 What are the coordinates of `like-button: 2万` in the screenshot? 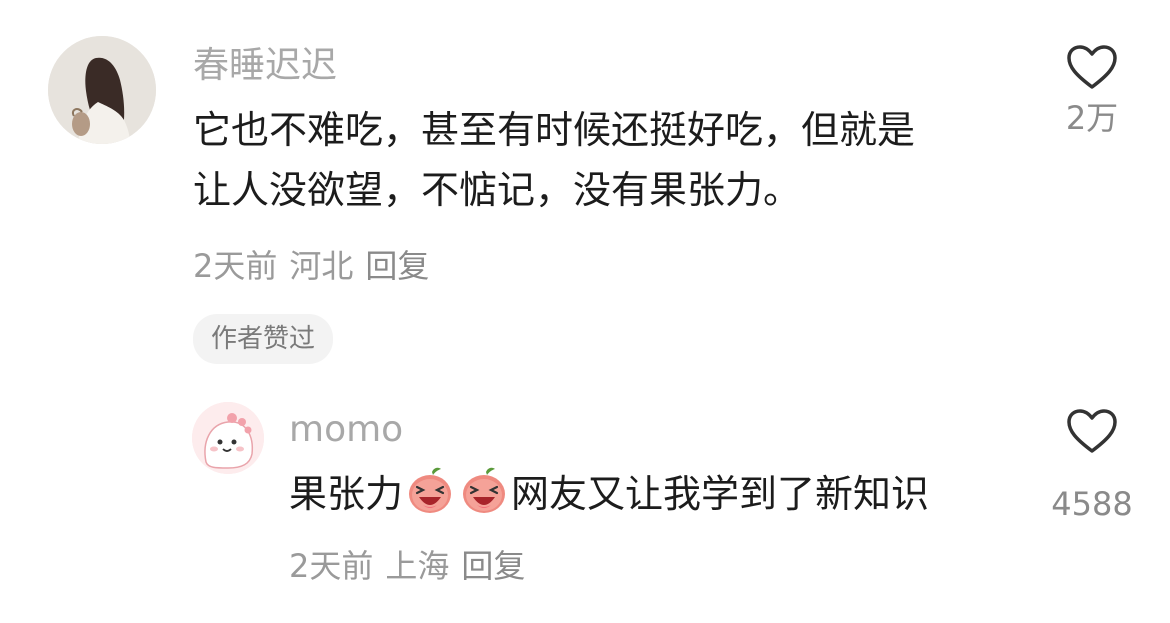 It's located at (1092, 91).